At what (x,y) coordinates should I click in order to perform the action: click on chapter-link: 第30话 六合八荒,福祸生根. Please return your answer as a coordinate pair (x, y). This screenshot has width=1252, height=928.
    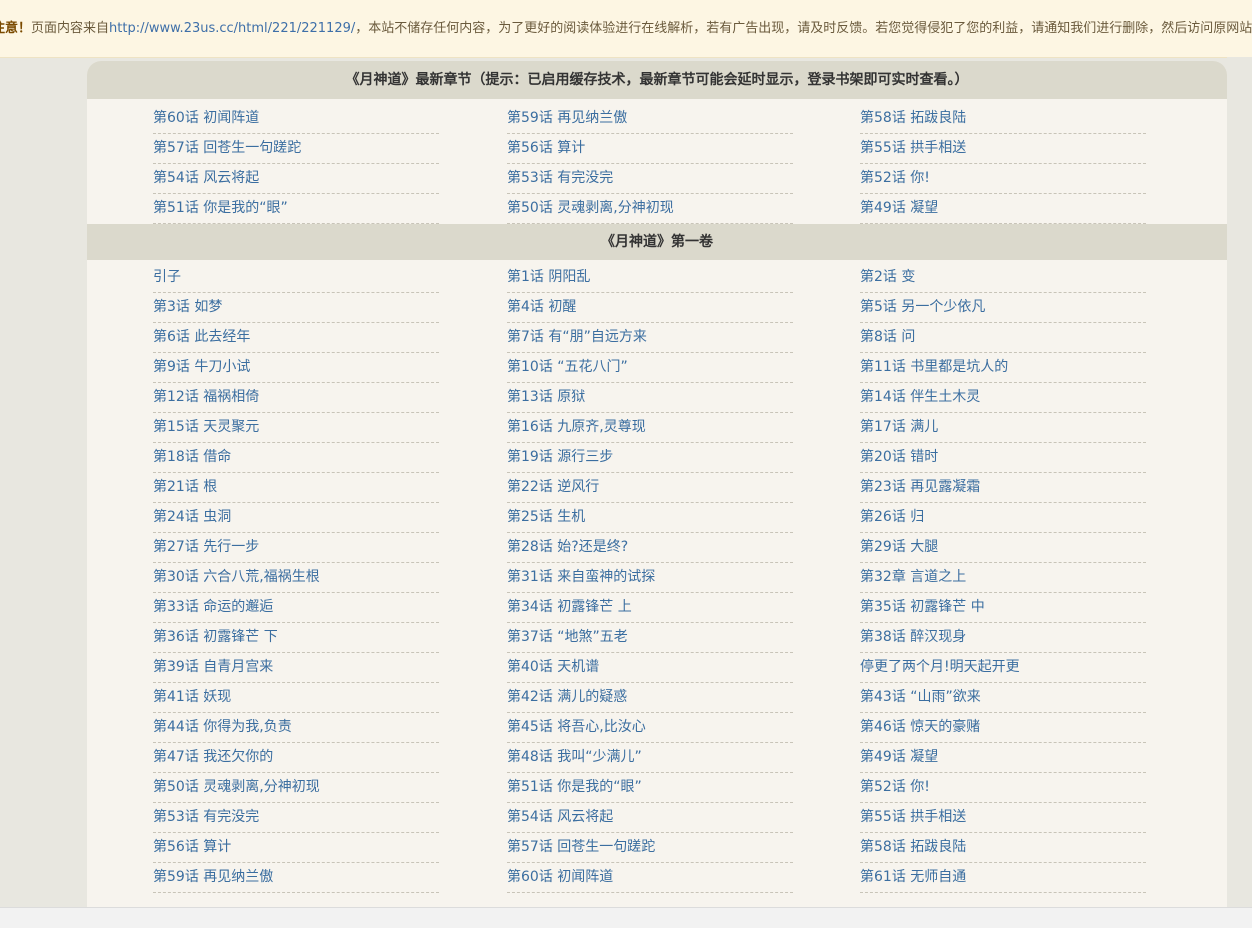
    Looking at the image, I should click on (296, 578).